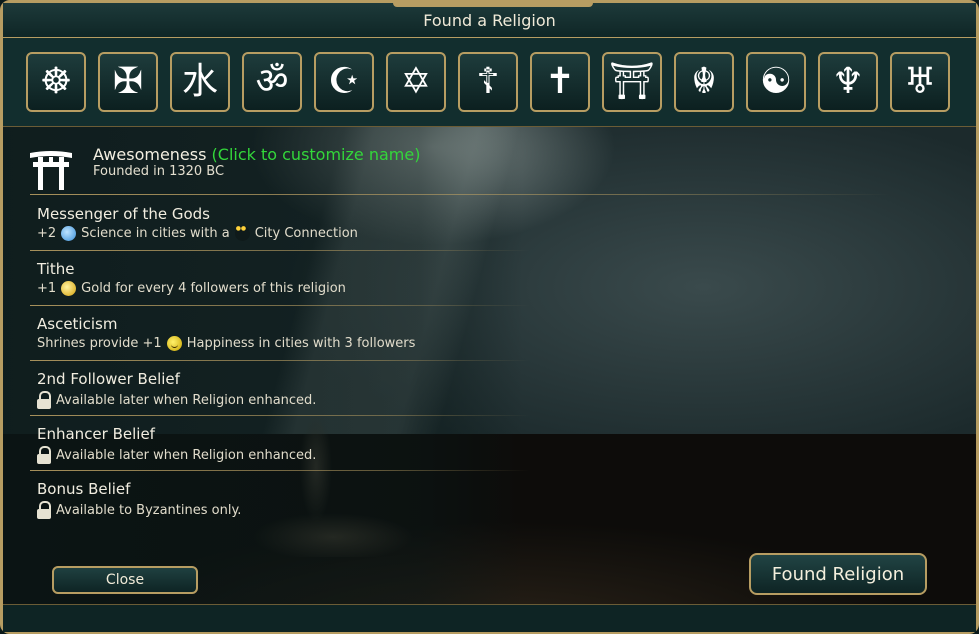 The width and height of the screenshot is (979, 634). I want to click on religion-name: Awesomeness (Click to customize name), so click(256, 154).